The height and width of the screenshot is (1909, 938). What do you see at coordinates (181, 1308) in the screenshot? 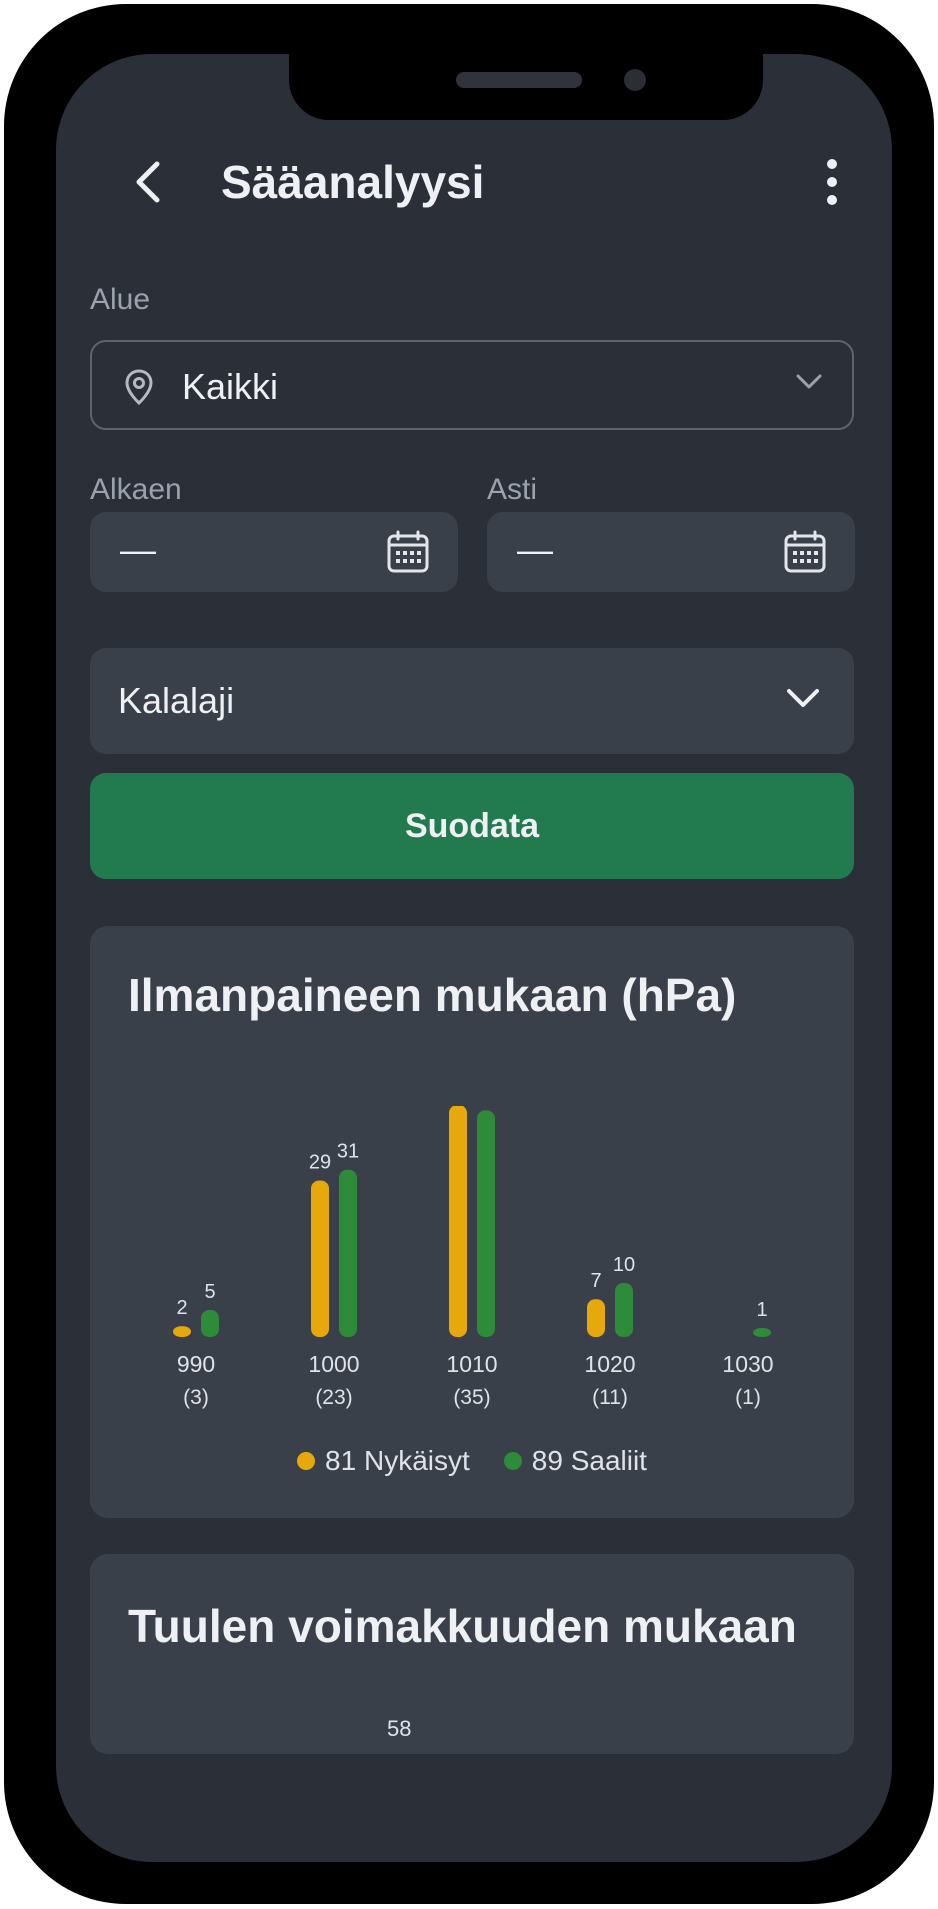
I see `bar-value-label: 2` at bounding box center [181, 1308].